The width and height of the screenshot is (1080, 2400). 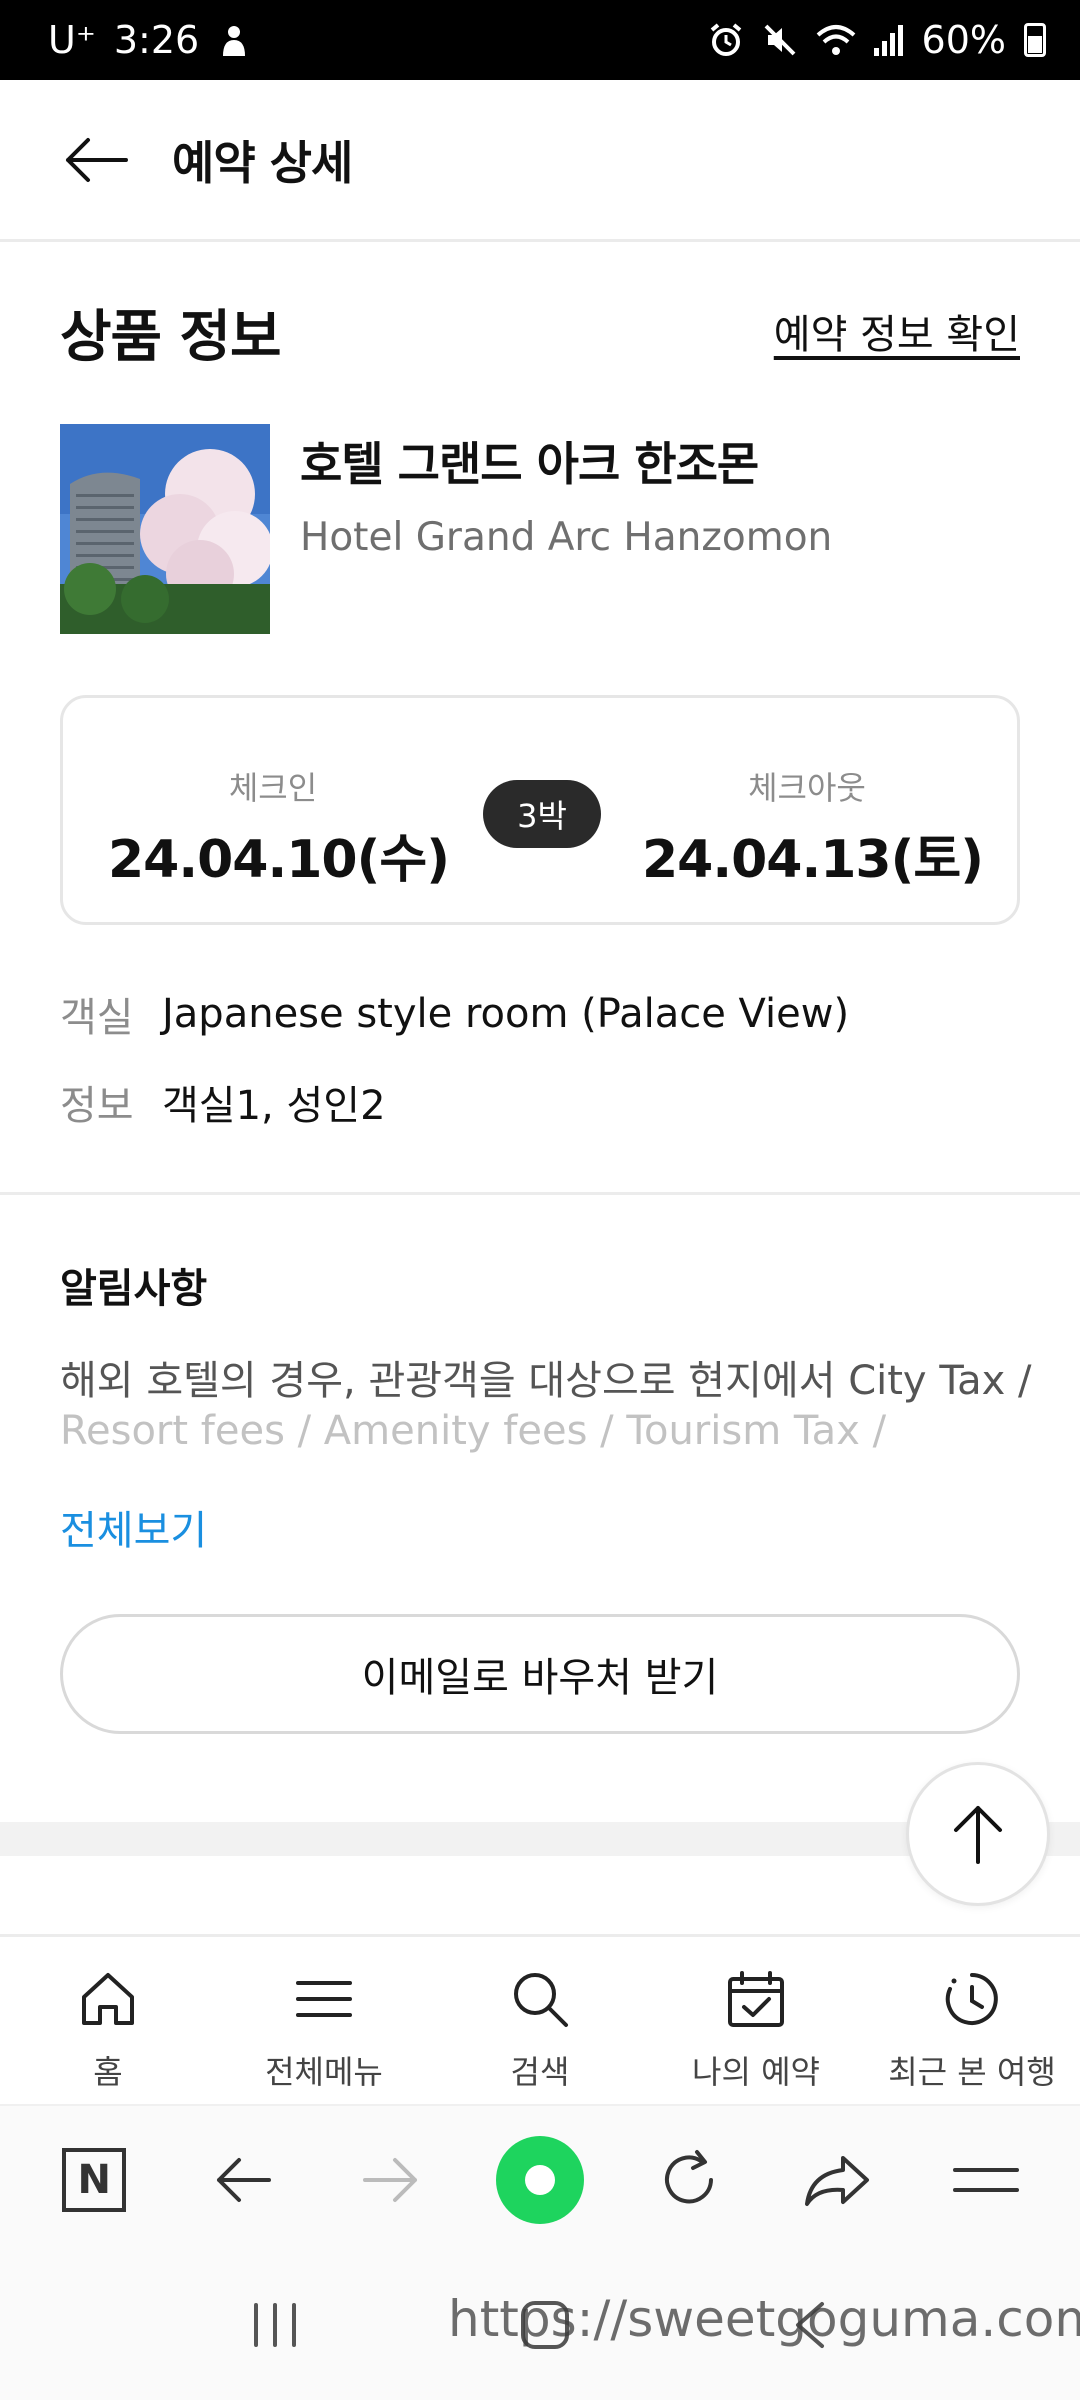 I want to click on notification-icon, so click(x=234, y=40).